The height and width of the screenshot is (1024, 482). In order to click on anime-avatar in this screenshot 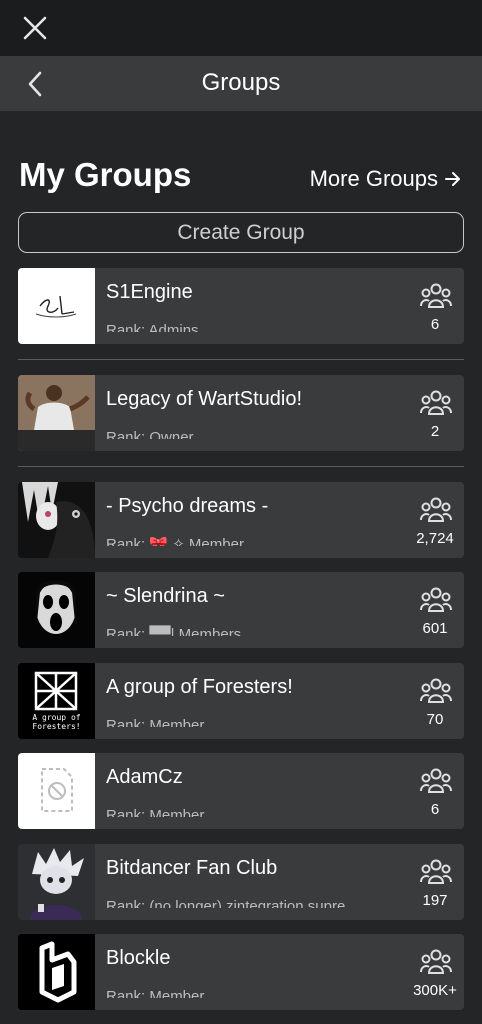, I will do `click(56, 520)`.